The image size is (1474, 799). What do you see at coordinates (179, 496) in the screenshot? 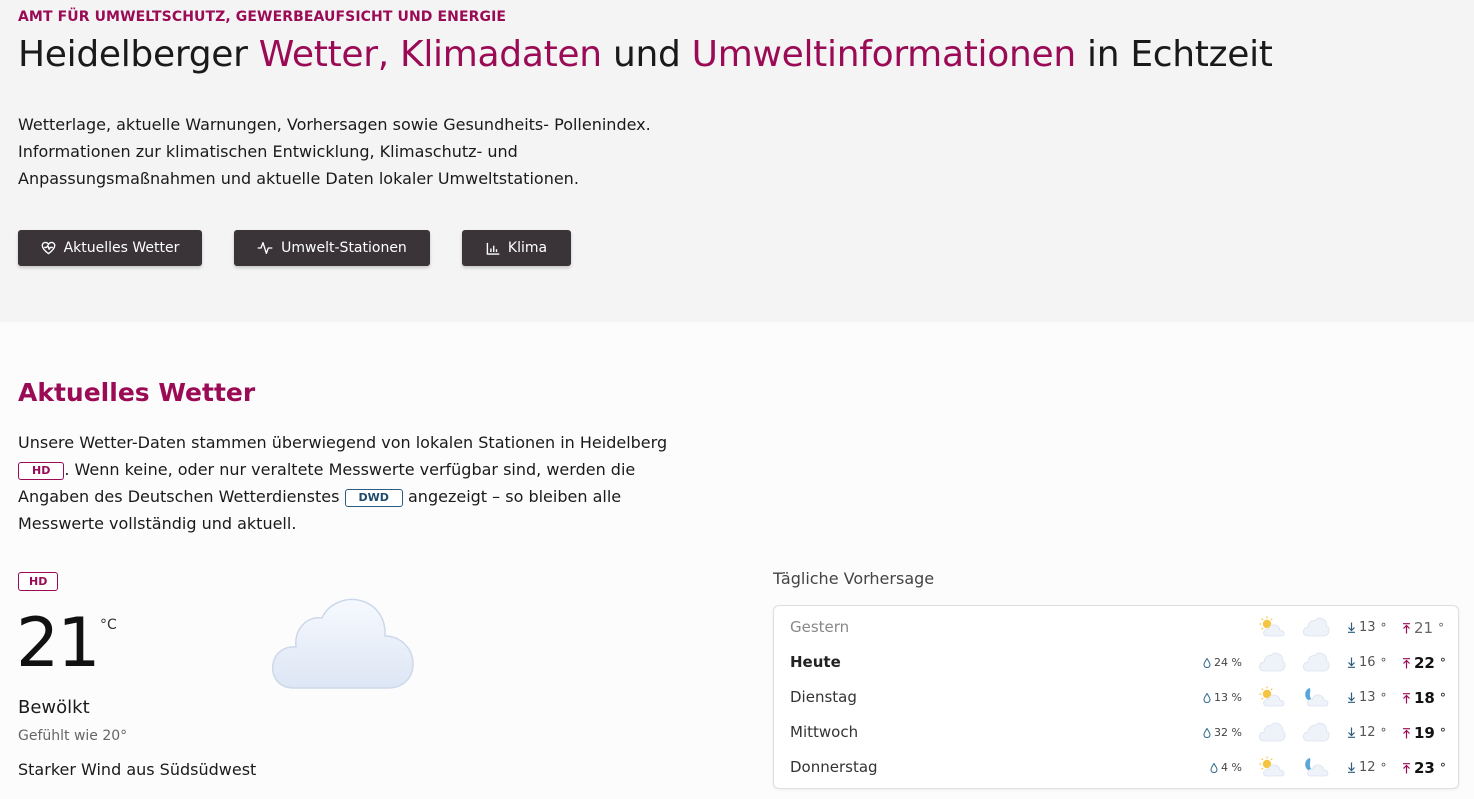
I see `description-text: Angaben des Deutschen Wetterdienstes` at bounding box center [179, 496].